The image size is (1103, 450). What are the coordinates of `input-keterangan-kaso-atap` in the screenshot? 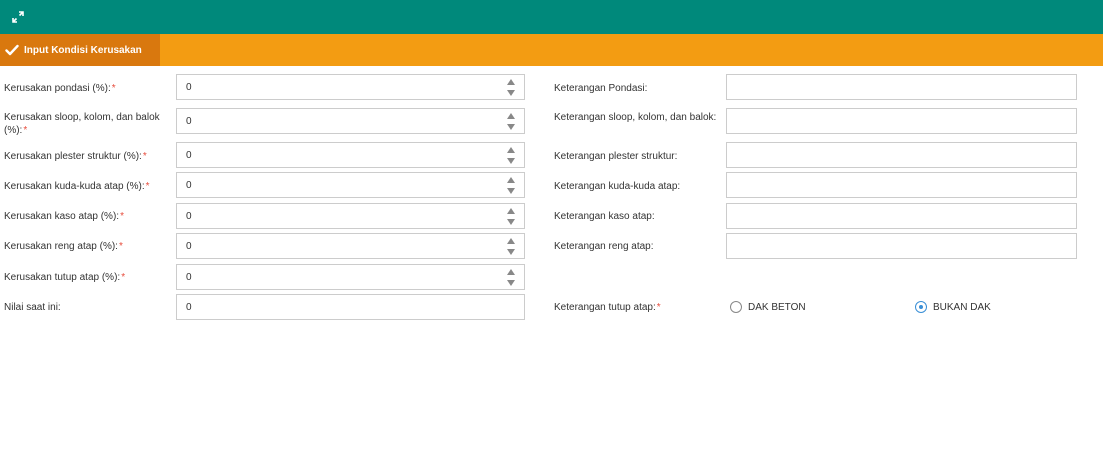 It's located at (901, 216).